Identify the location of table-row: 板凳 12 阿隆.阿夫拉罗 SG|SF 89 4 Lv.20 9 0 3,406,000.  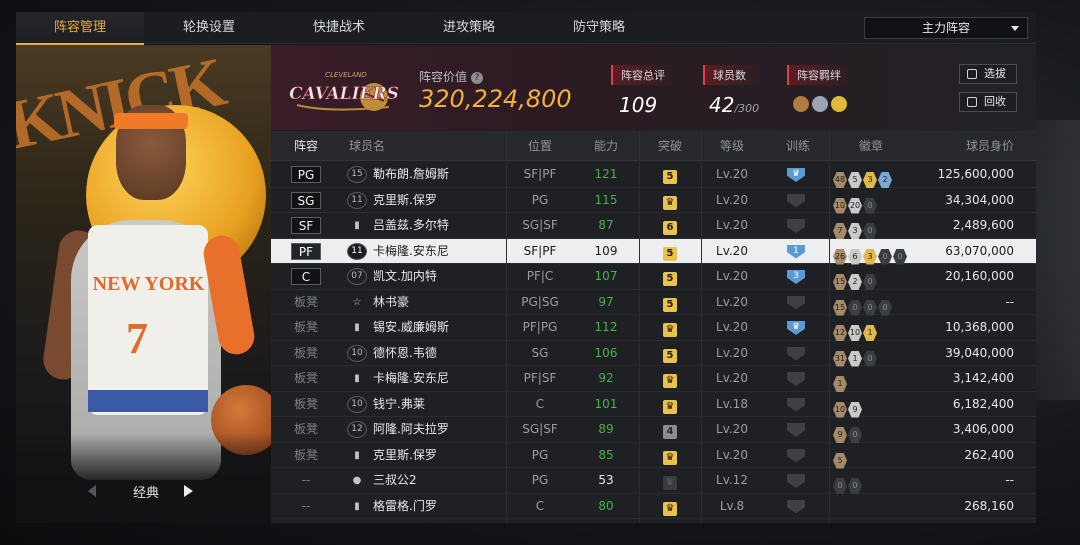
(653, 430).